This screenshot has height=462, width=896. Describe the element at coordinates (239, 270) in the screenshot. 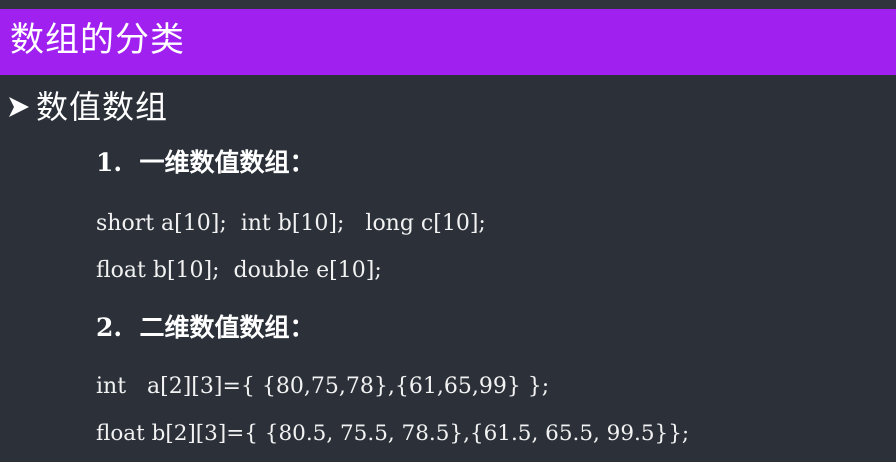

I see `code-line-2: float b[10]; double e[10];` at that location.